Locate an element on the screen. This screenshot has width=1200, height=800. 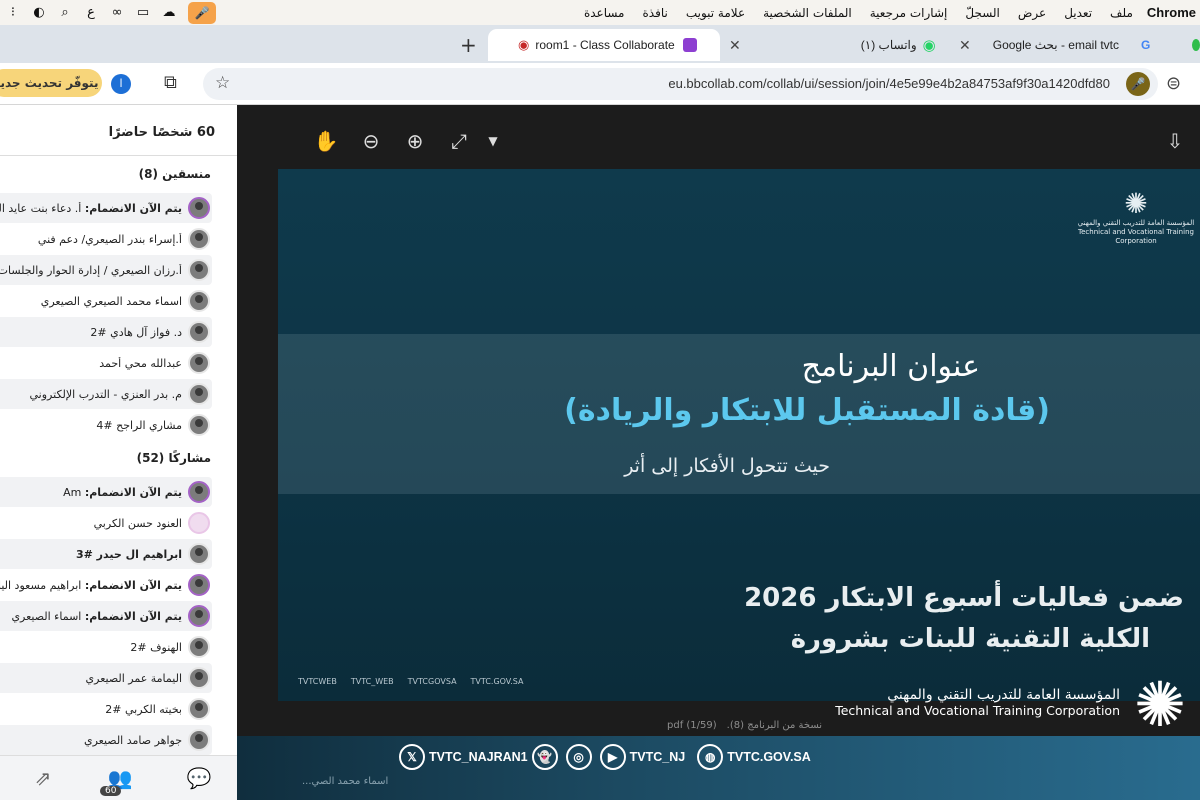
social-handle: TVTCWEB is located at coordinates (317, 681).